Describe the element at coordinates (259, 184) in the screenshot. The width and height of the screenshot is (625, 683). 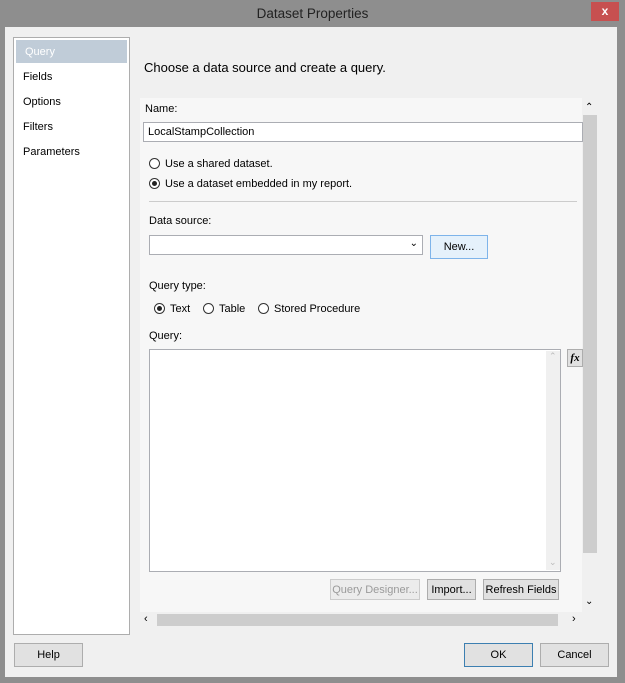
I see `embedded-dataset-label: Use a dataset embedded in my report.` at that location.